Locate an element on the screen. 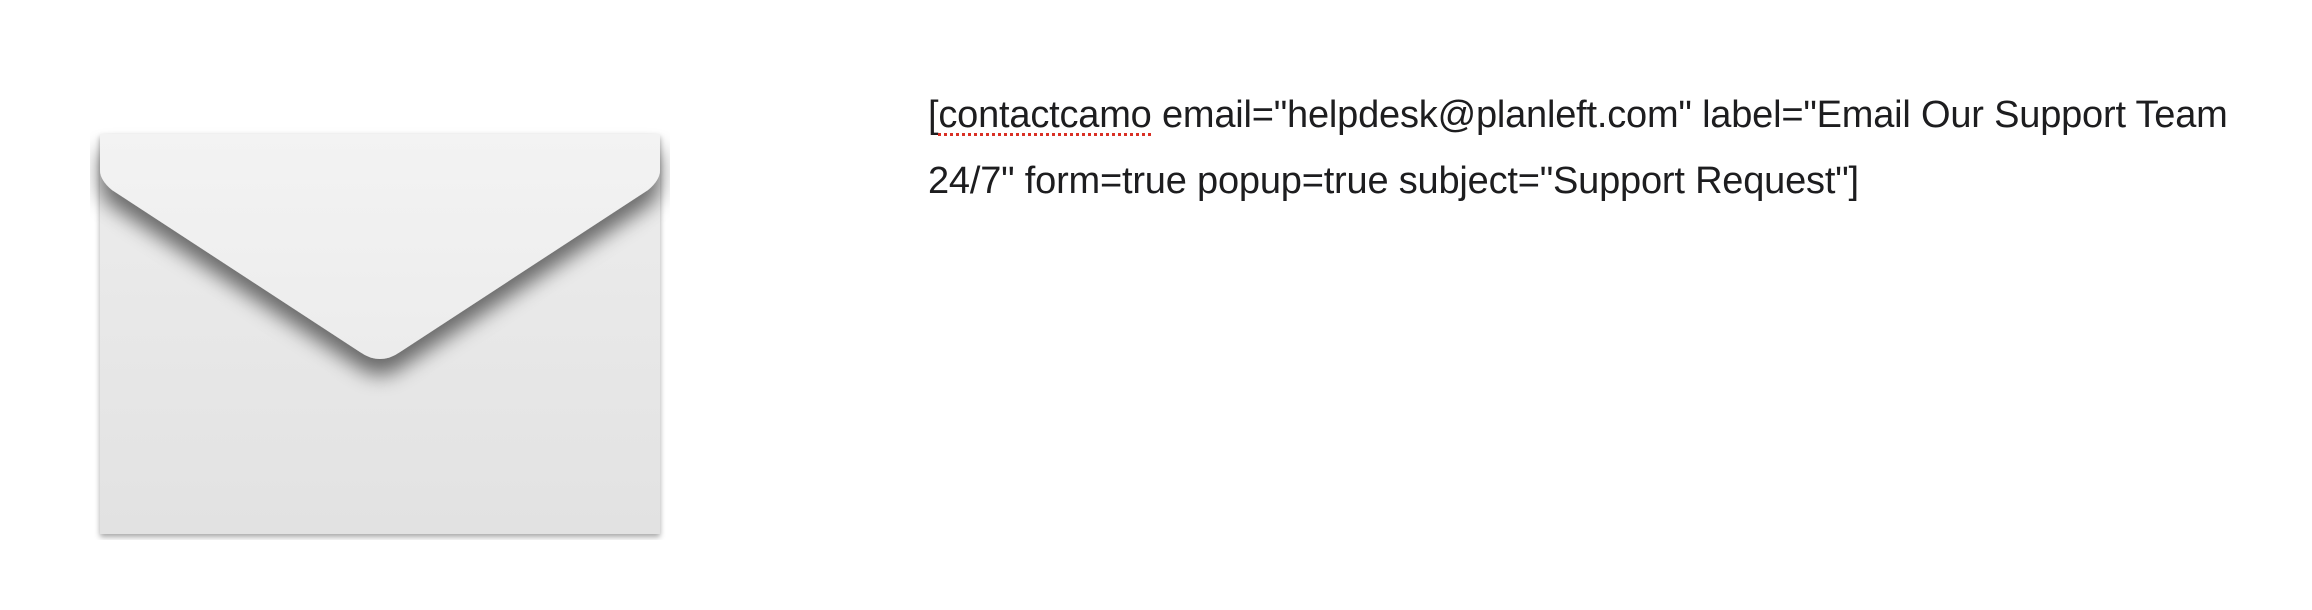  shortcode-open-bracket: [ is located at coordinates (933, 115).